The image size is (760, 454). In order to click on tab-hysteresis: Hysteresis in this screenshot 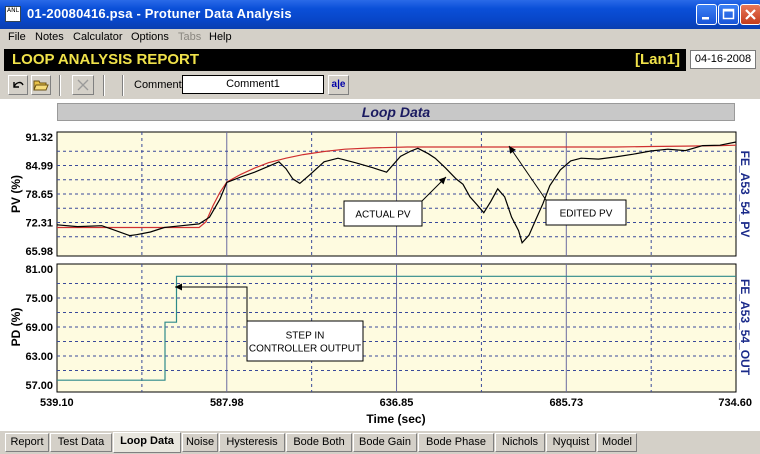, I will do `click(252, 442)`.